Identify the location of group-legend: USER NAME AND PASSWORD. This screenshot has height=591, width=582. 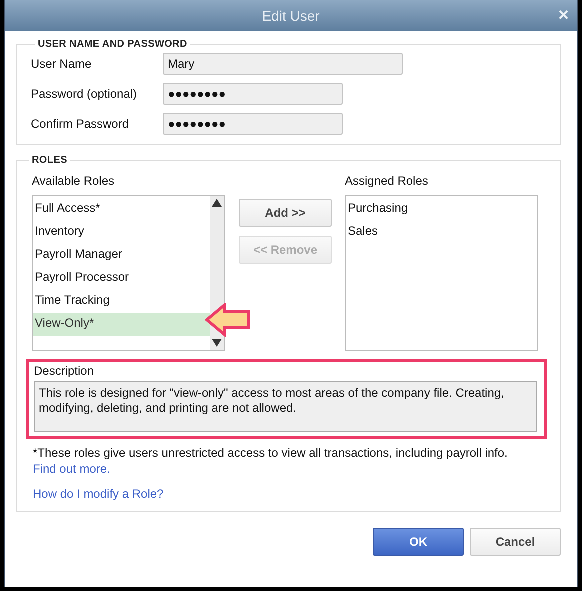
(112, 44).